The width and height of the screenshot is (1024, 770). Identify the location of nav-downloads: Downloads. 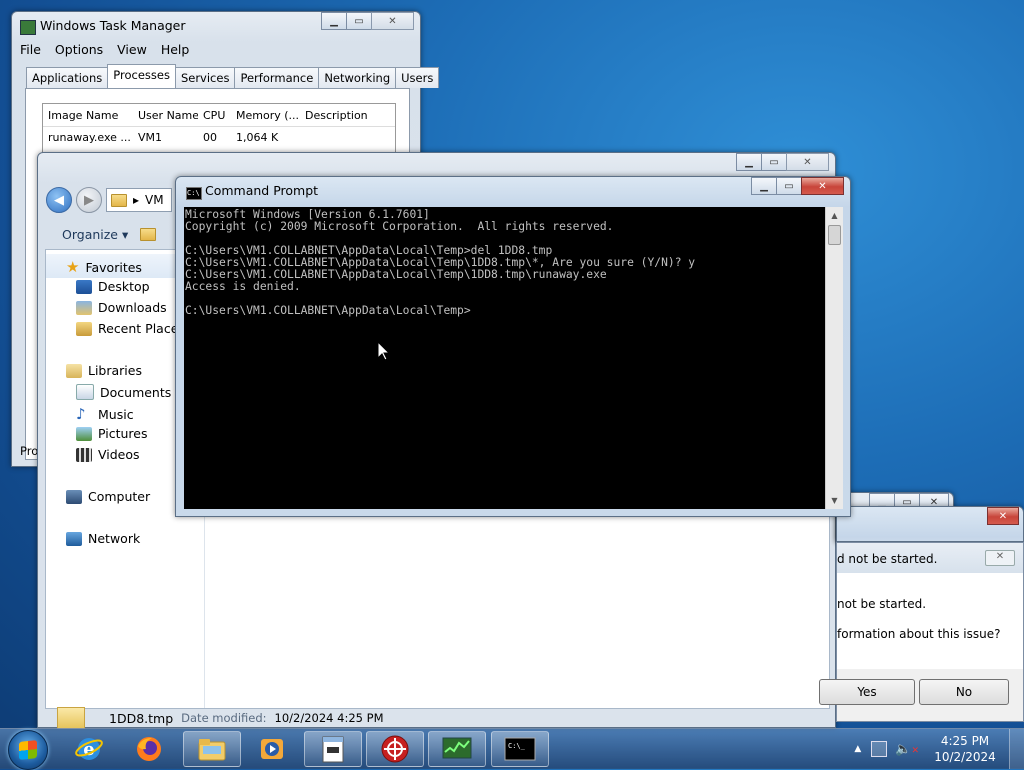
(121, 307).